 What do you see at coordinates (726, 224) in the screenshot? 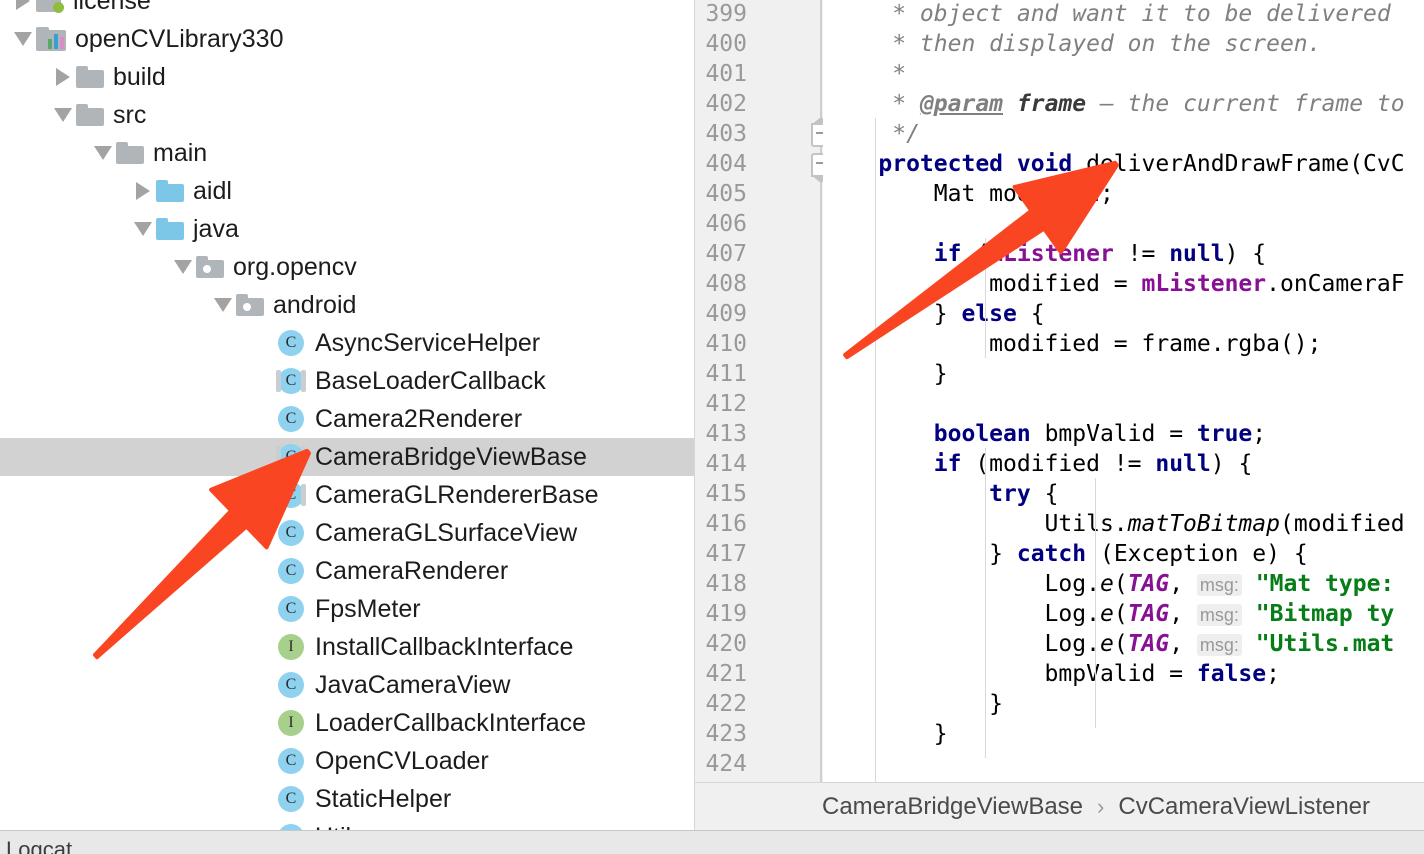
I see `line-number: 406` at bounding box center [726, 224].